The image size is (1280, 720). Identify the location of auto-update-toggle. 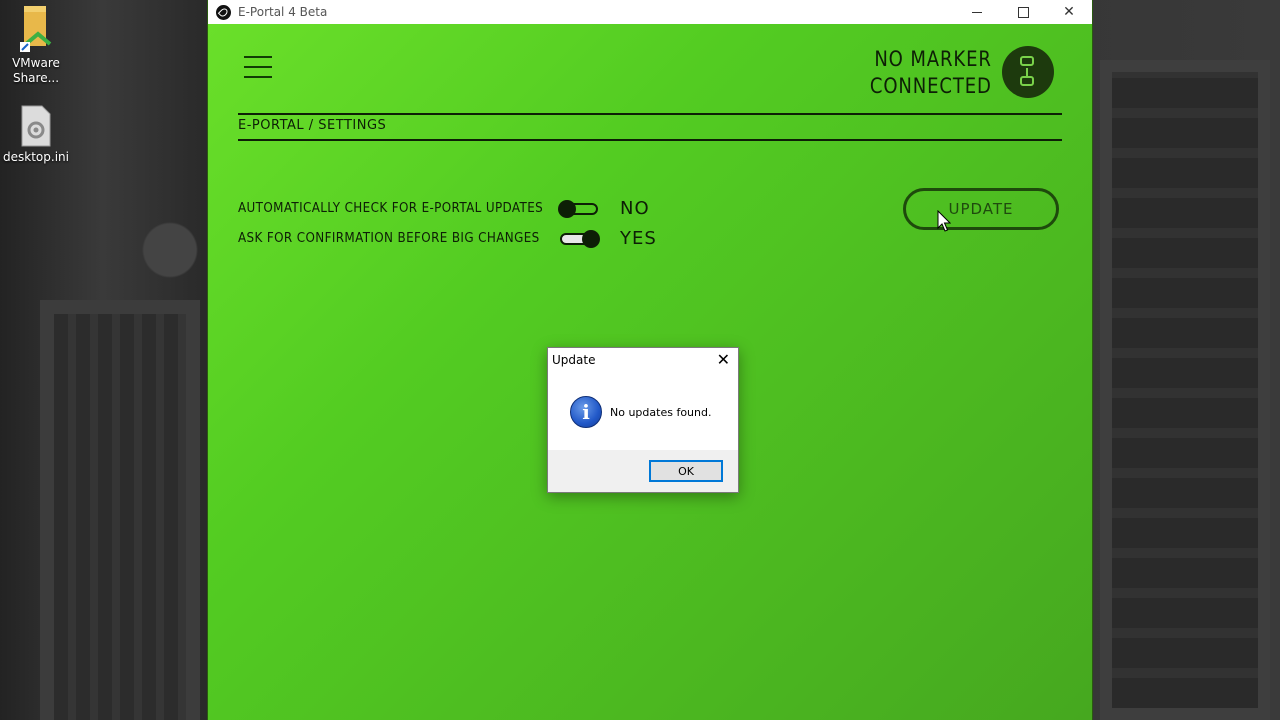
(578, 209).